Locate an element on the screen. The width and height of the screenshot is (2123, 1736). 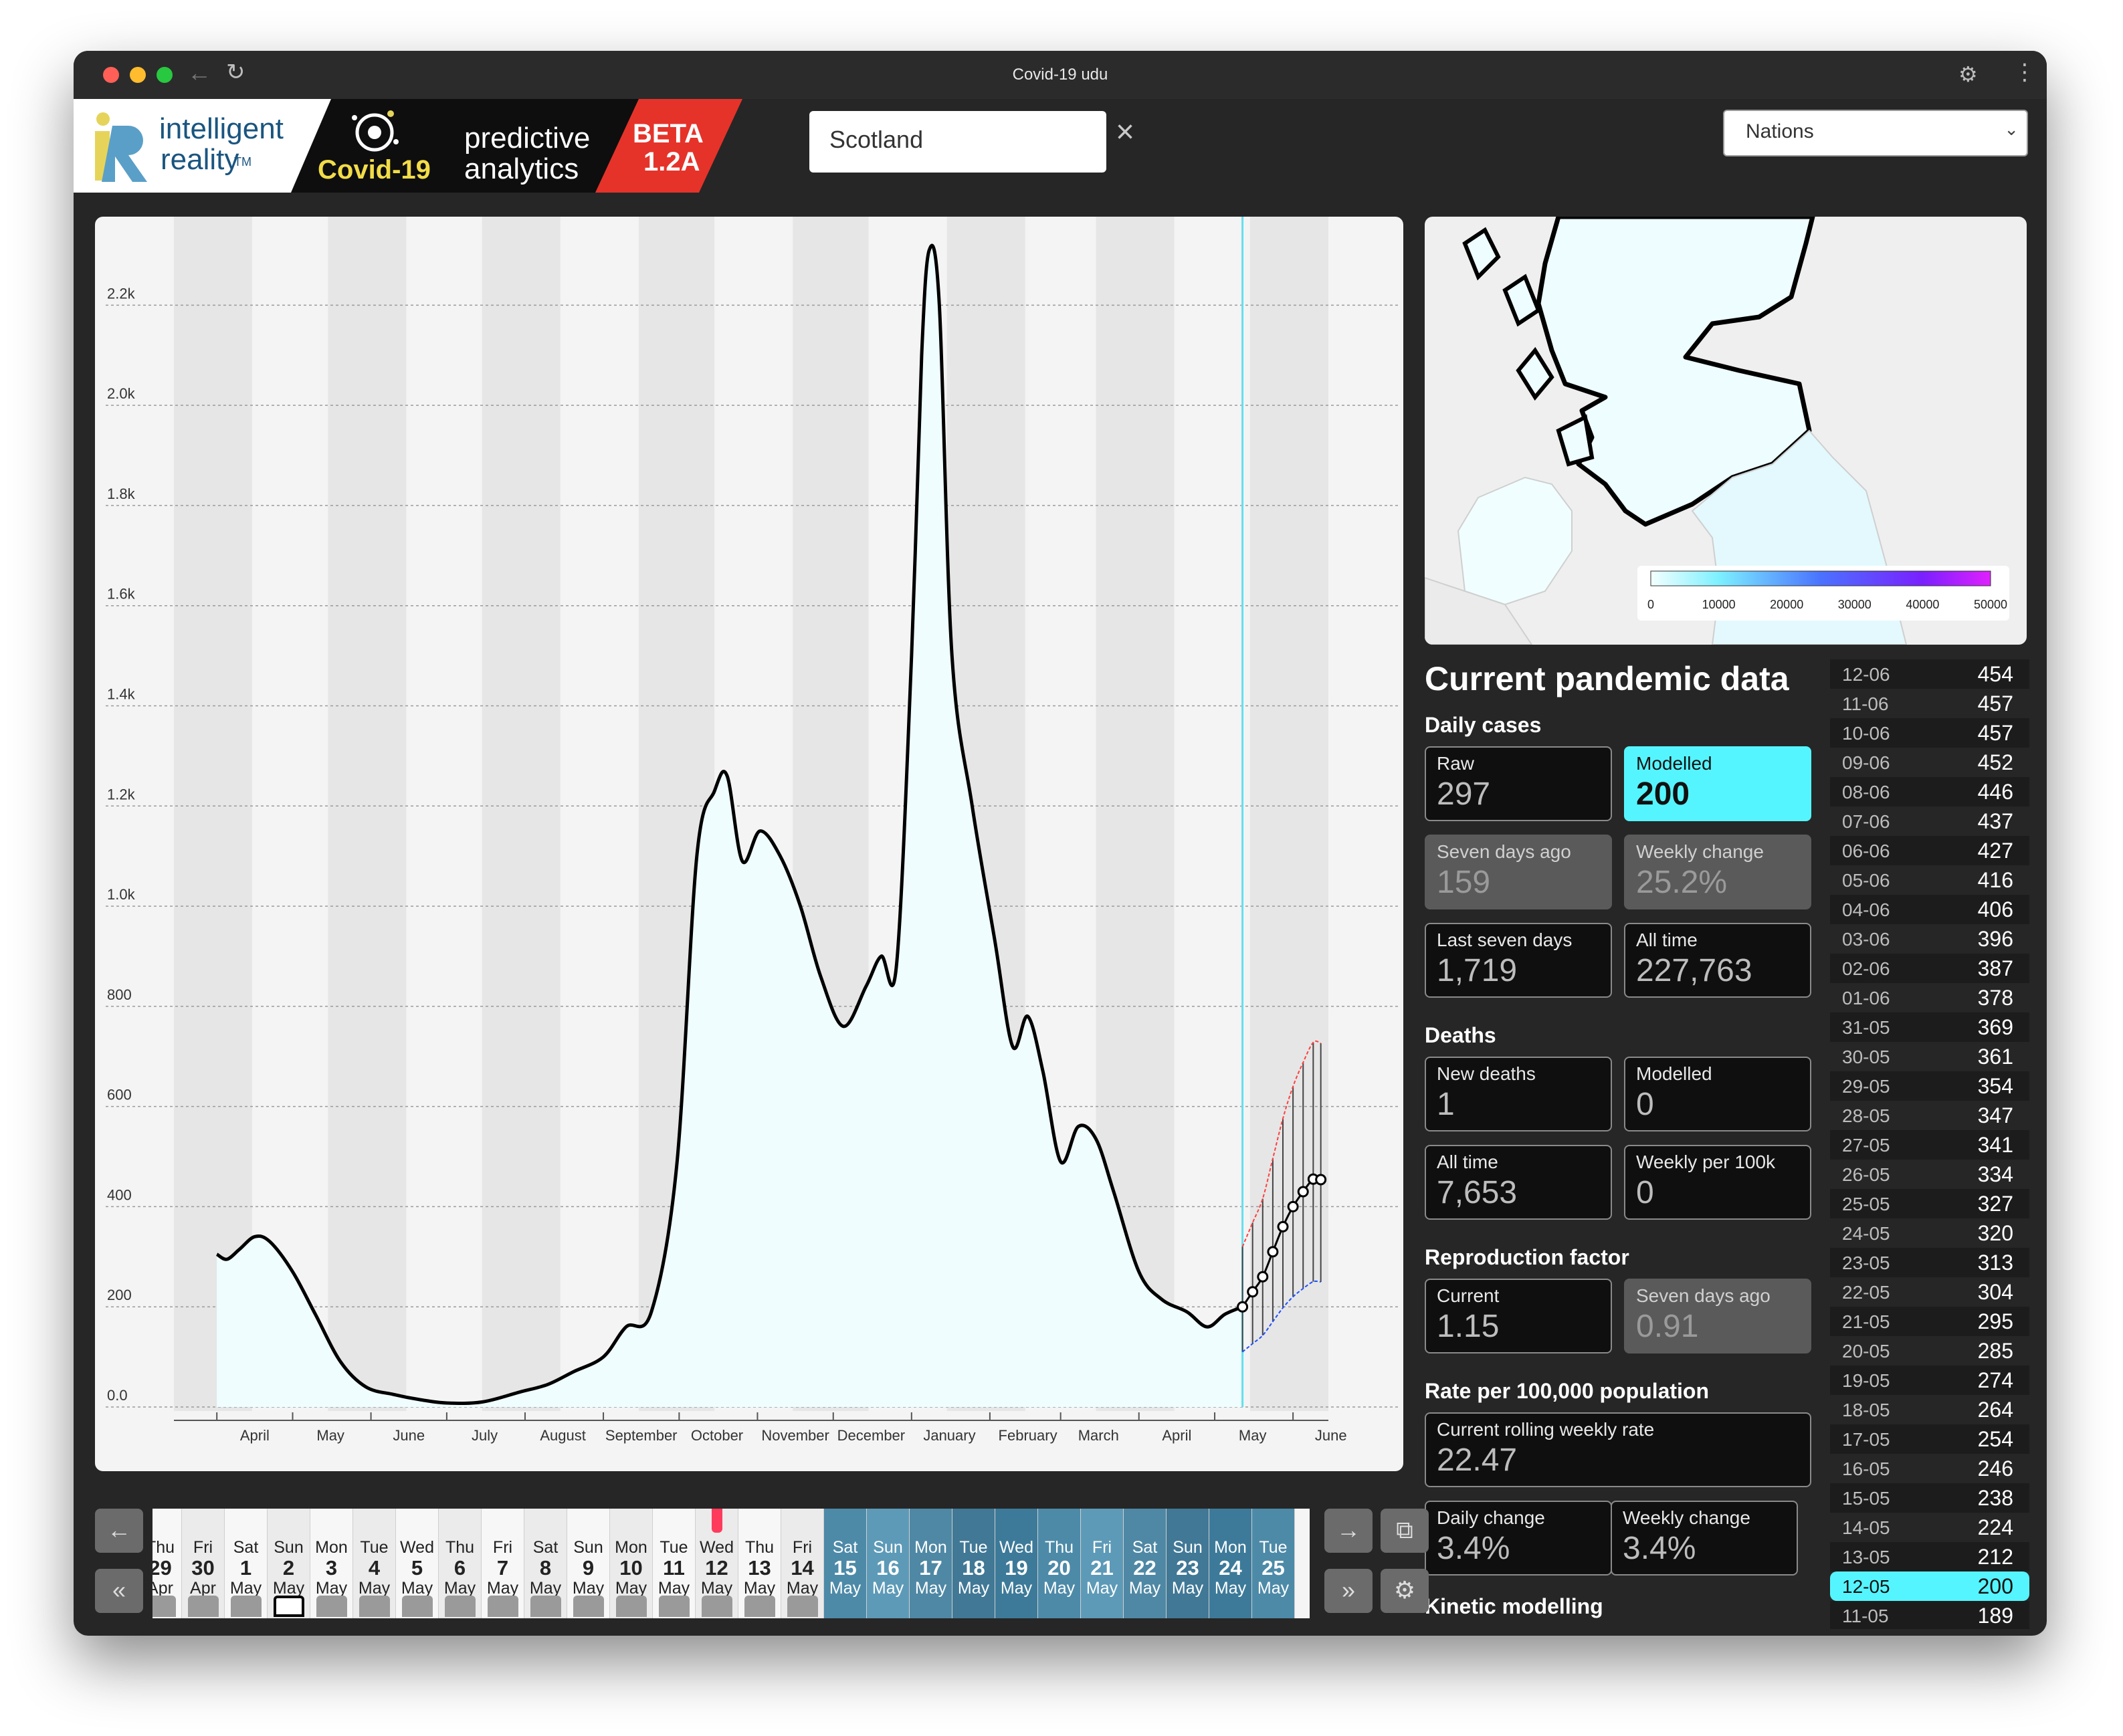
map-legend-gradient is located at coordinates (1820, 578).